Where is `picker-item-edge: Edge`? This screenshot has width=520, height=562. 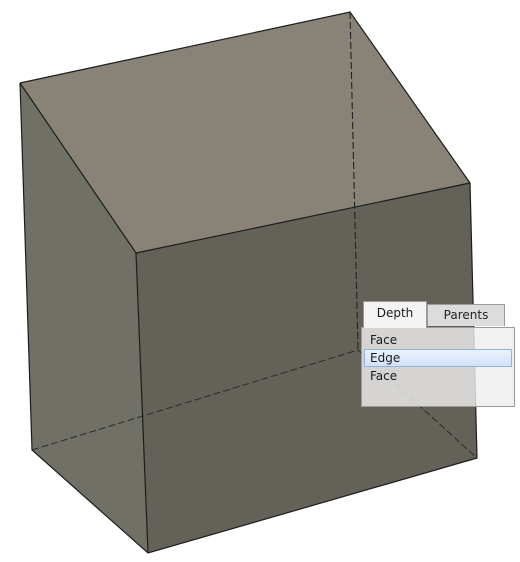 picker-item-edge: Edge is located at coordinates (438, 358).